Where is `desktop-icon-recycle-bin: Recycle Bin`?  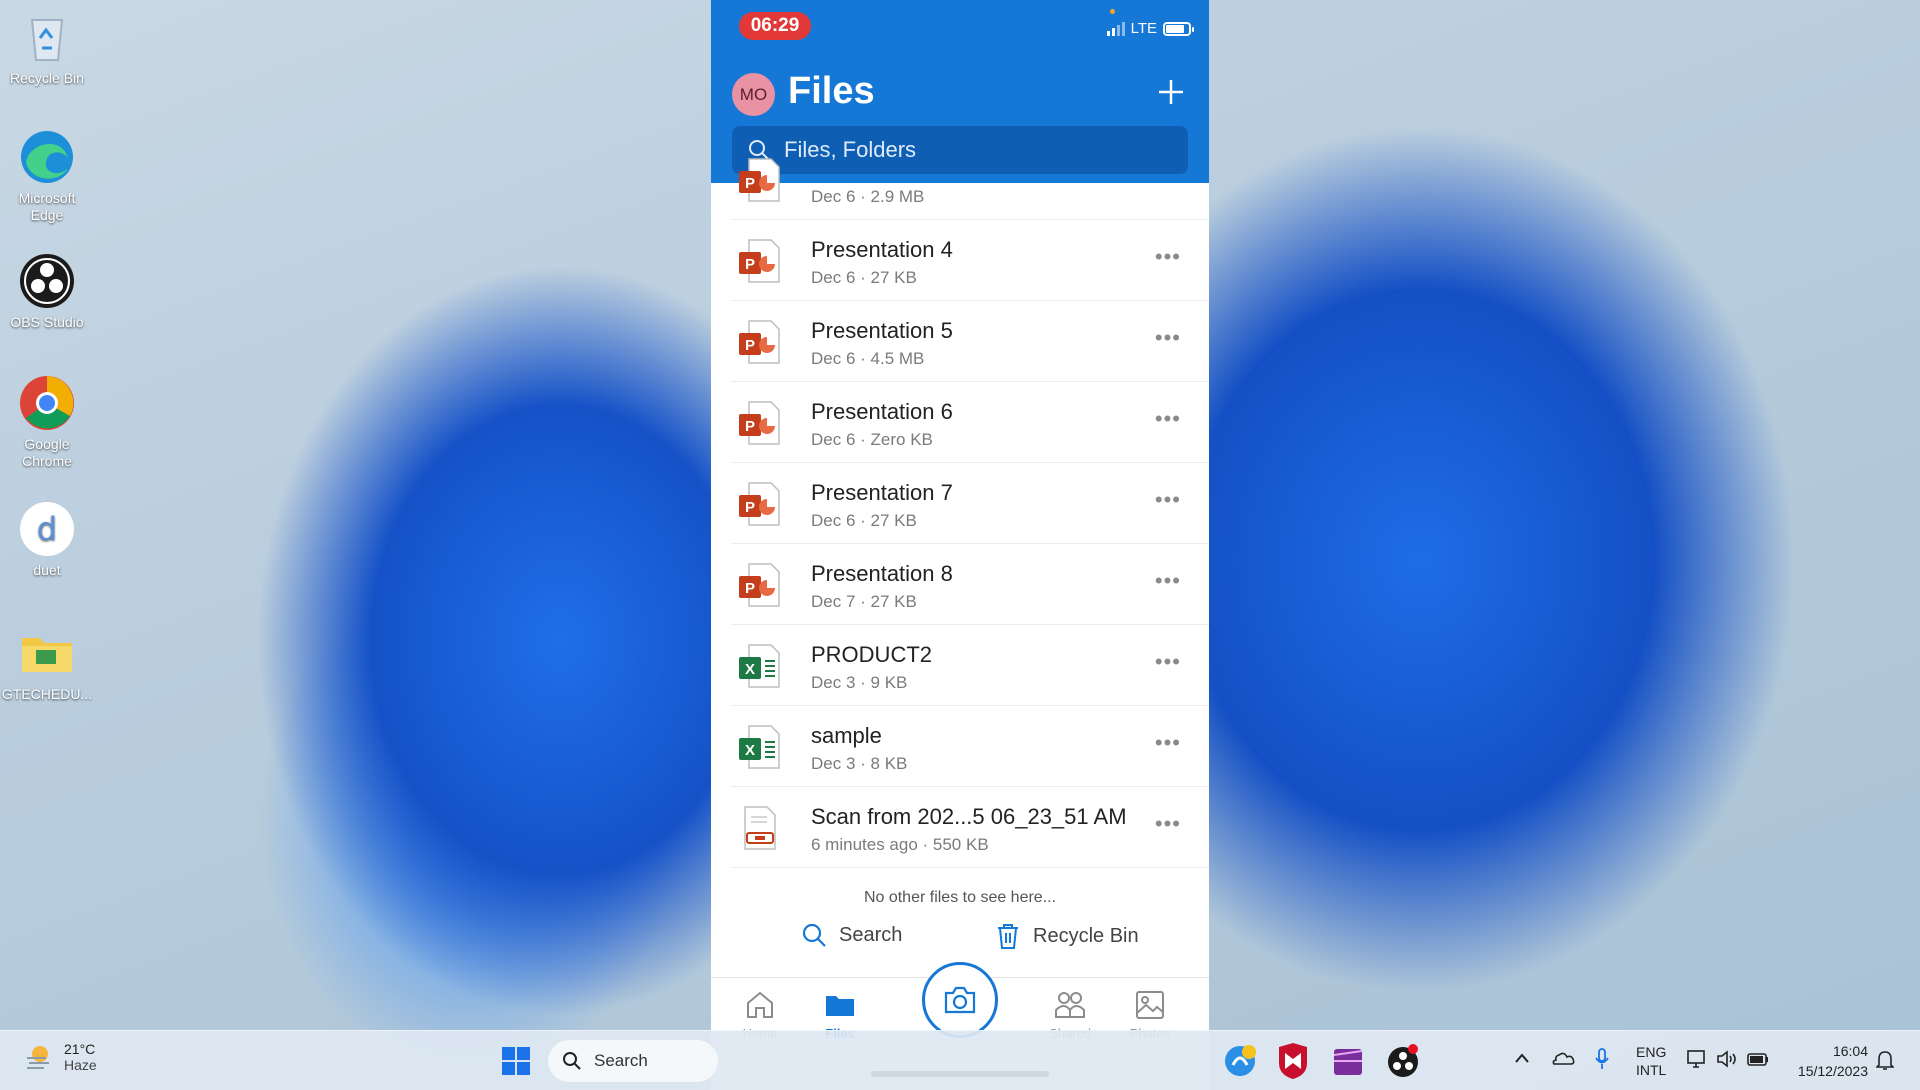
desktop-icon-recycle-bin: Recycle Bin is located at coordinates (47, 47).